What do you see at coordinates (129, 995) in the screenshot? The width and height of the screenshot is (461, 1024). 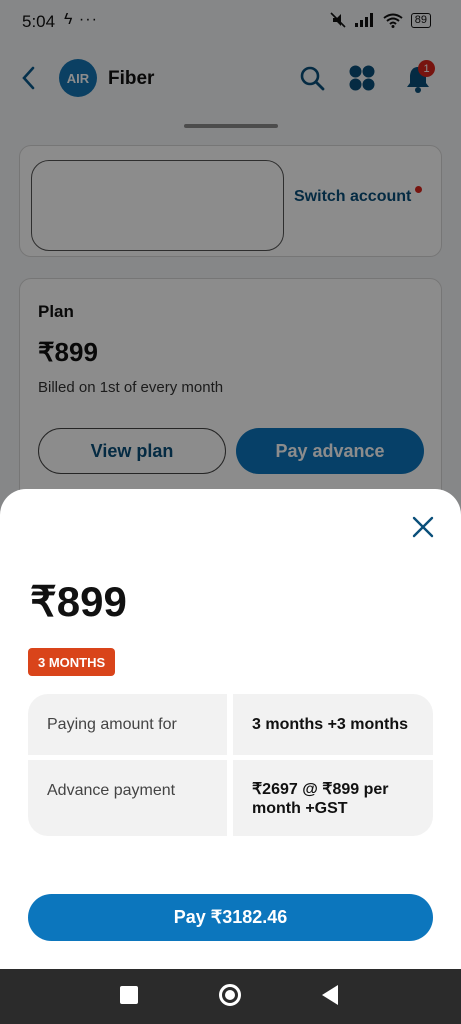 I see `recents-icon` at bounding box center [129, 995].